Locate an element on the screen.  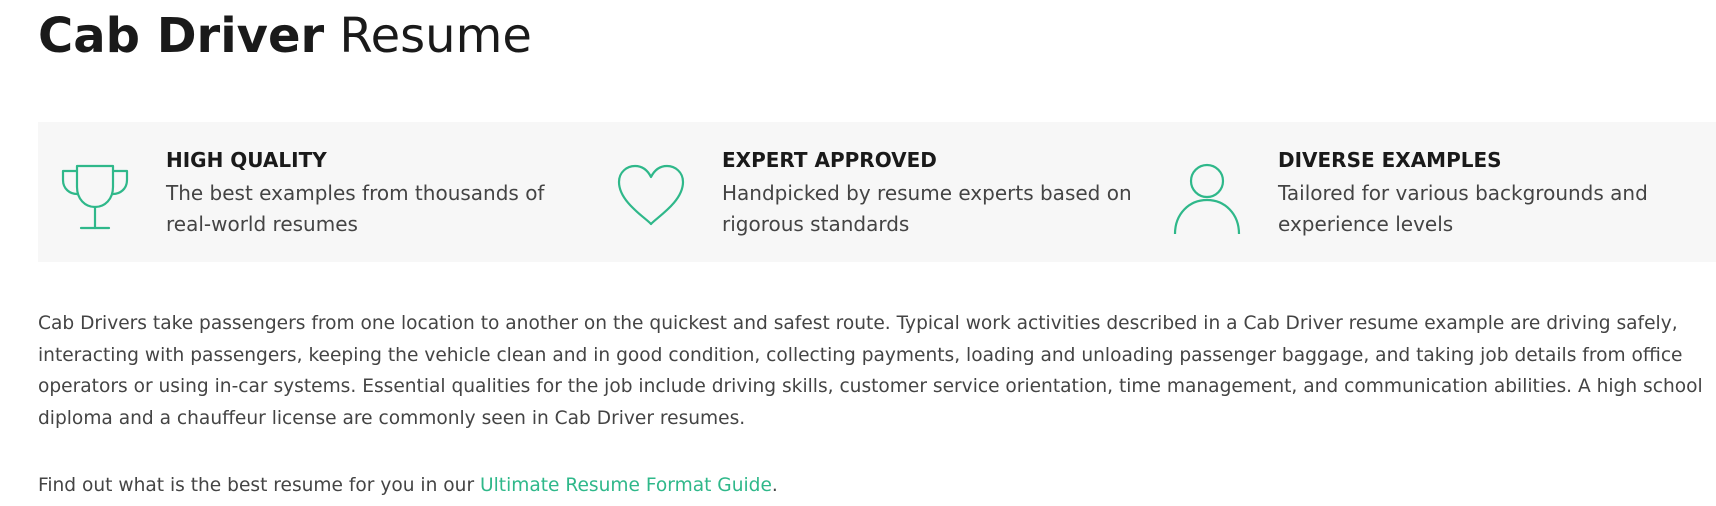
page-title-regular: Resume is located at coordinates (428, 36).